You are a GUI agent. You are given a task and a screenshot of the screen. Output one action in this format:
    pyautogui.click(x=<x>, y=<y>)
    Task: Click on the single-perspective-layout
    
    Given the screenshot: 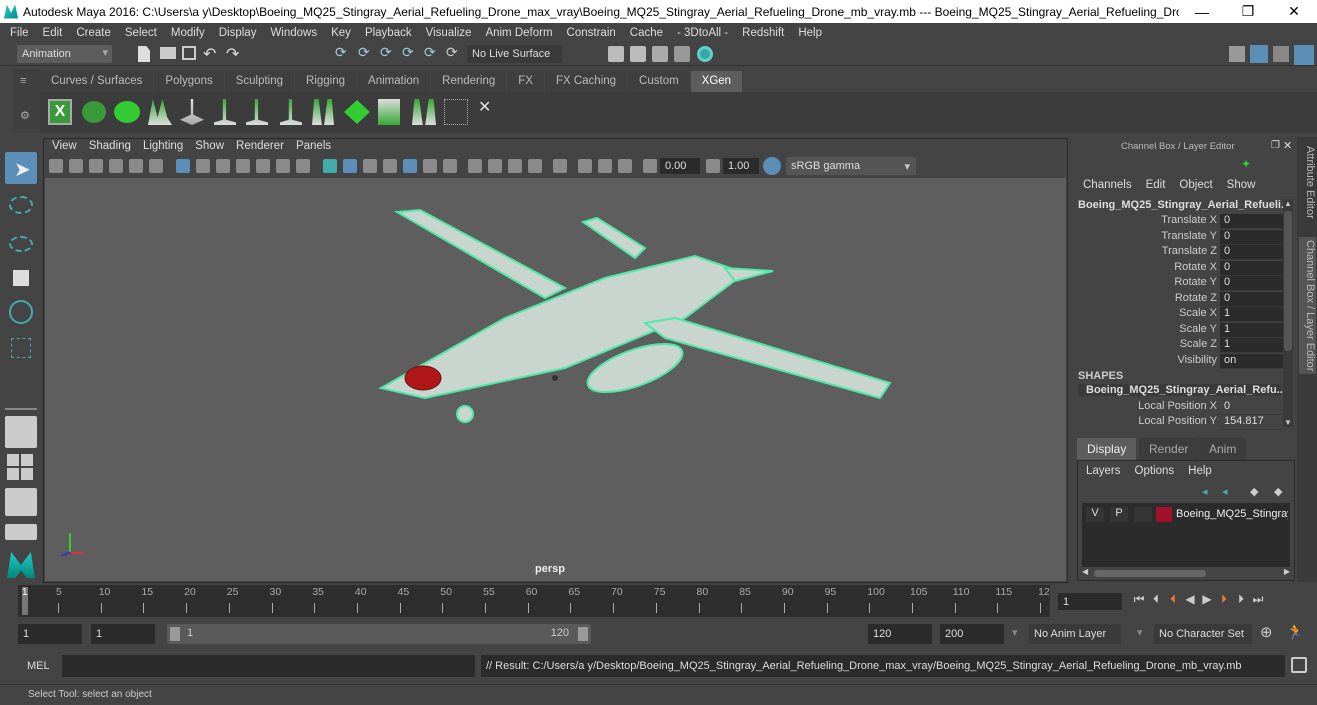 What is the action you would take?
    pyautogui.click(x=21, y=432)
    